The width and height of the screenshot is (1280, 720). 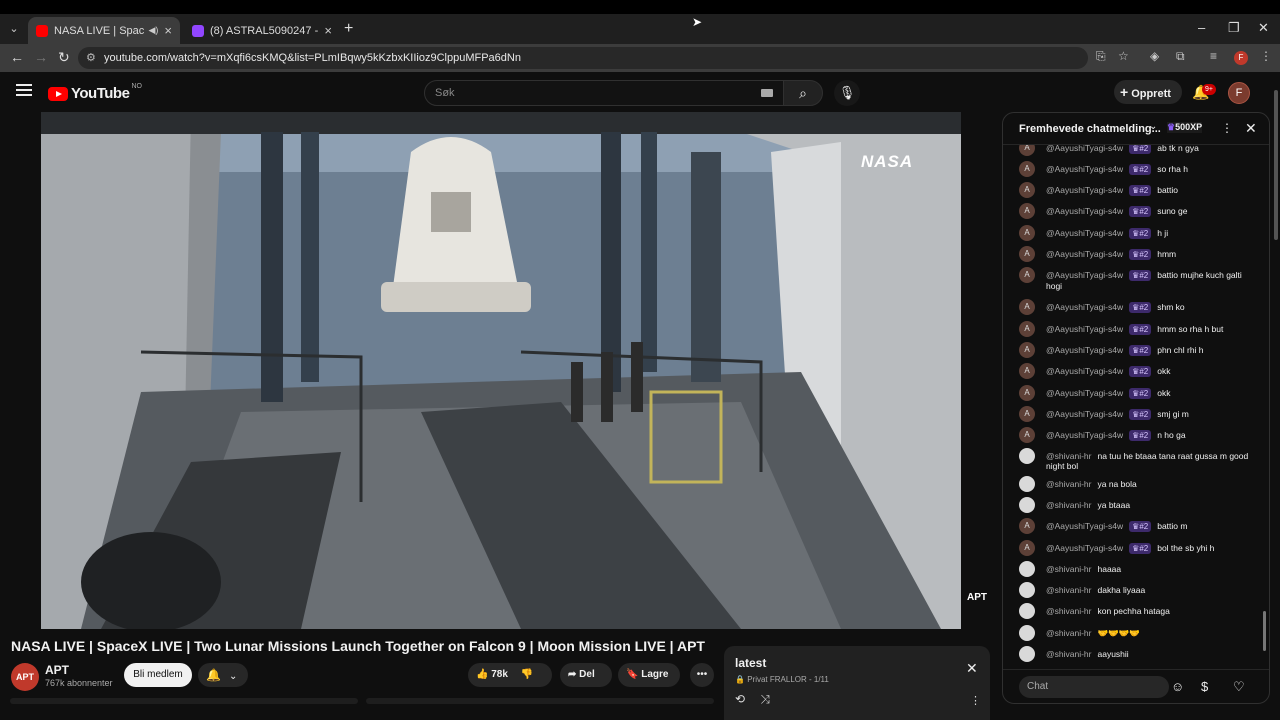 What do you see at coordinates (765, 699) in the screenshot?
I see `shuffle-icon: ⤨` at bounding box center [765, 699].